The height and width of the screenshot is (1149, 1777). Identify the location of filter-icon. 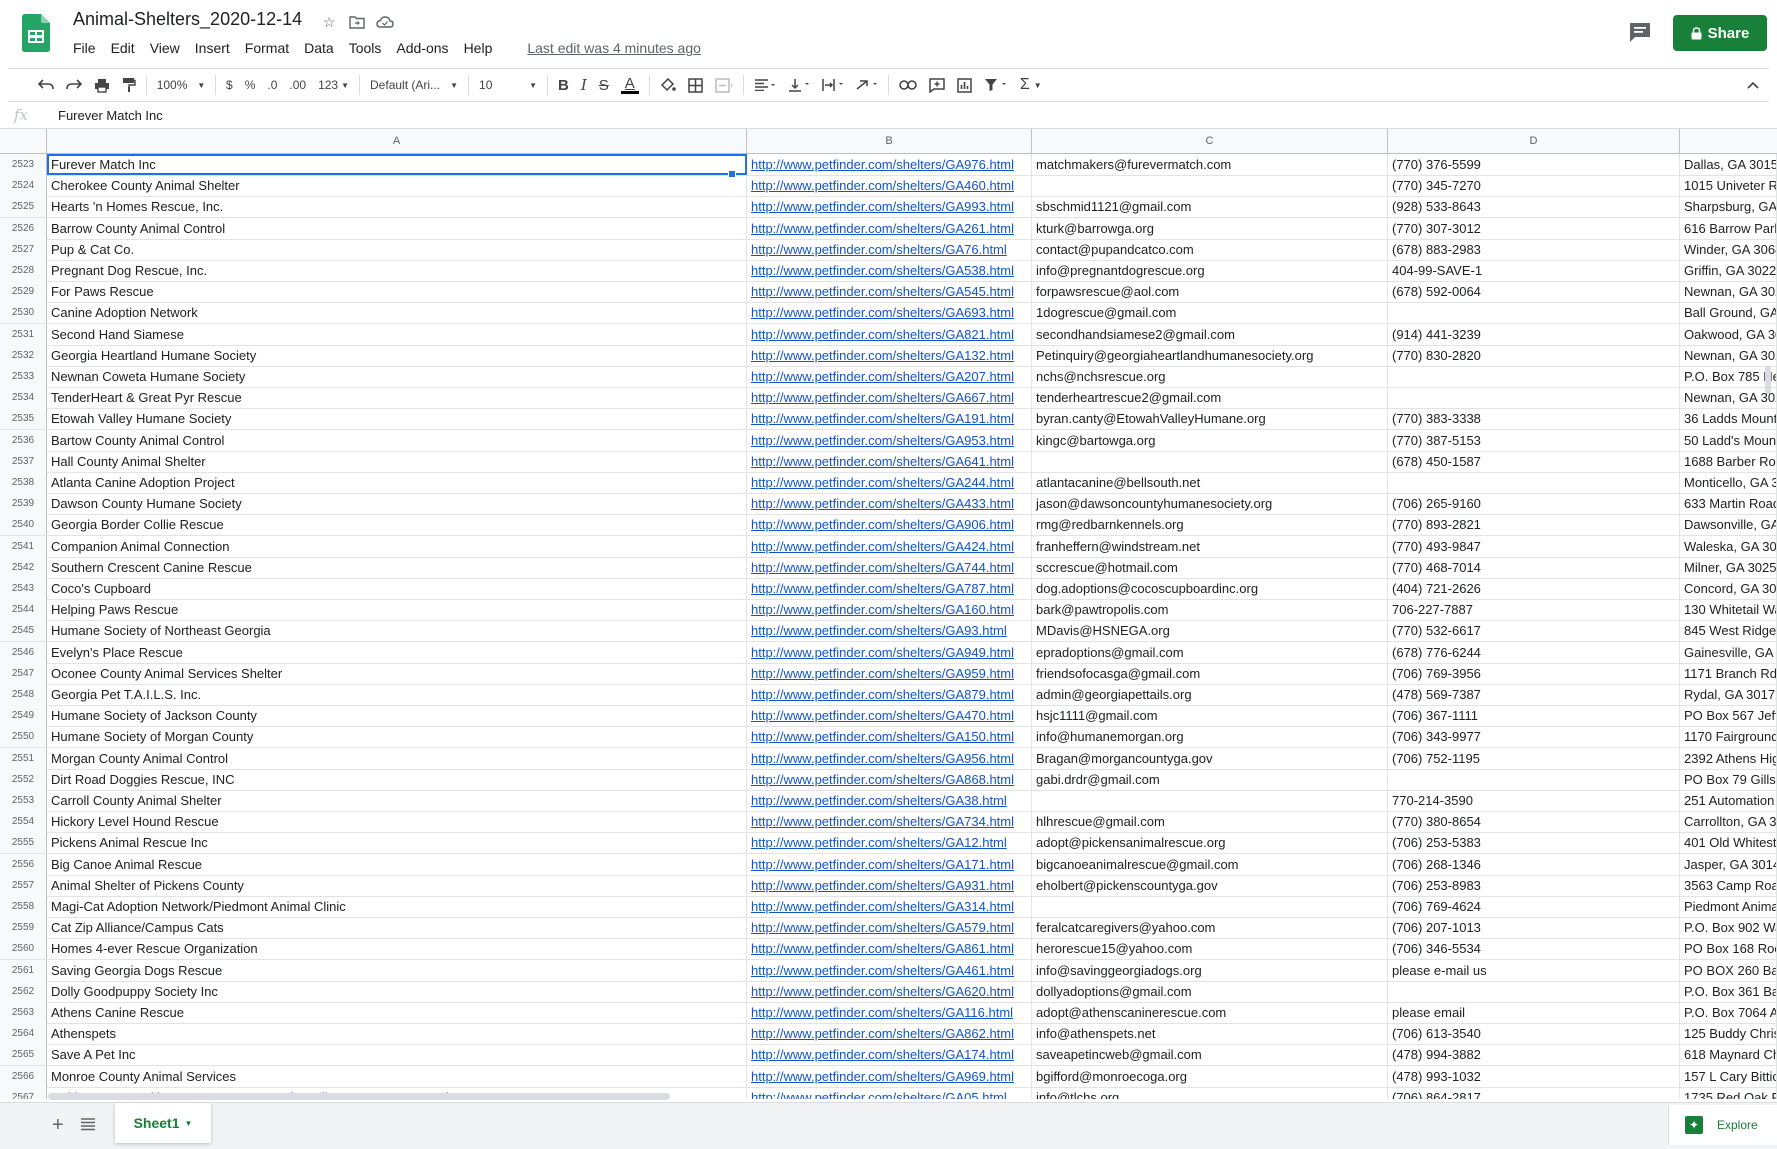
(996, 85).